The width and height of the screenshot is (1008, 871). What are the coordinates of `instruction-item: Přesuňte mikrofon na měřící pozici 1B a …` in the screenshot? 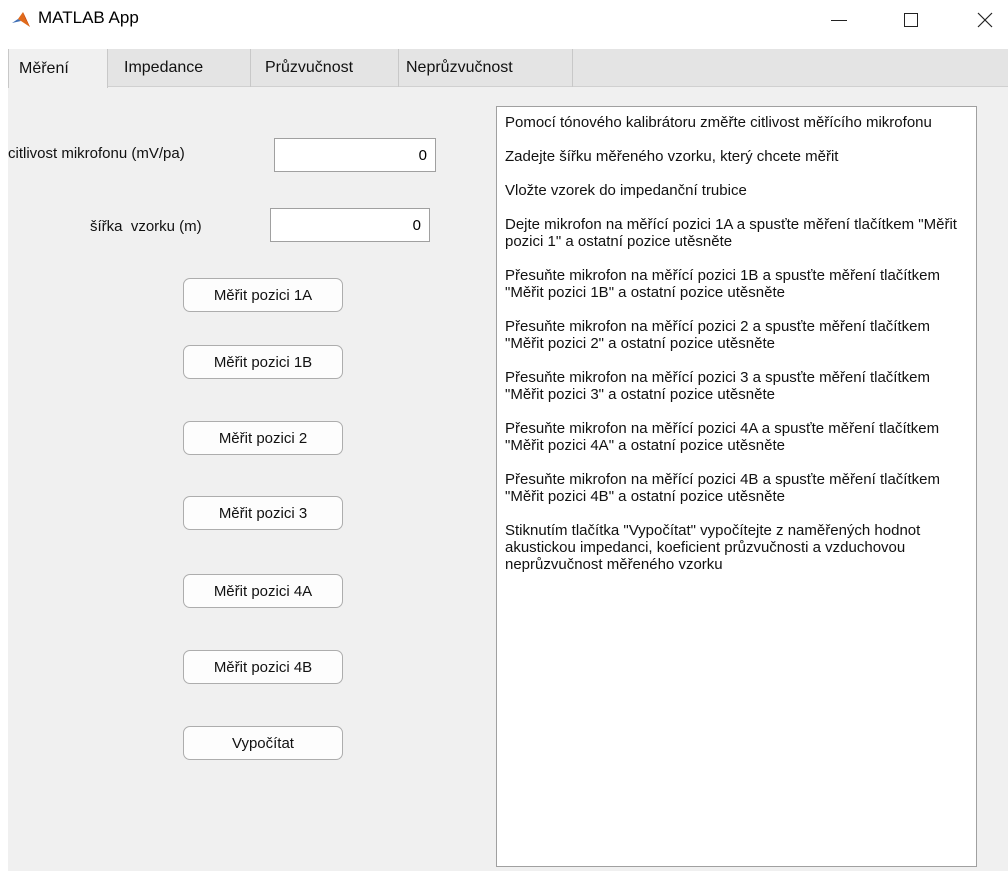 It's located at (722, 284).